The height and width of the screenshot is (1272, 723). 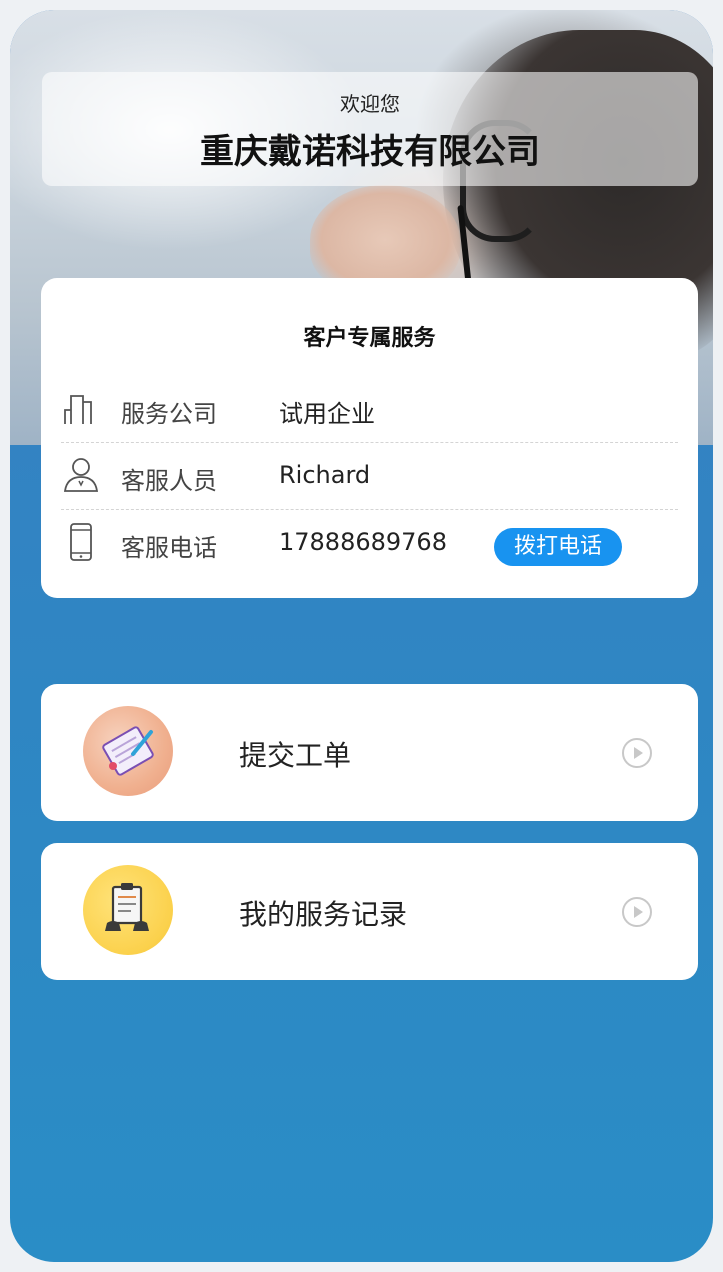 What do you see at coordinates (323, 914) in the screenshot?
I see `service-records-label: 我的服务记录` at bounding box center [323, 914].